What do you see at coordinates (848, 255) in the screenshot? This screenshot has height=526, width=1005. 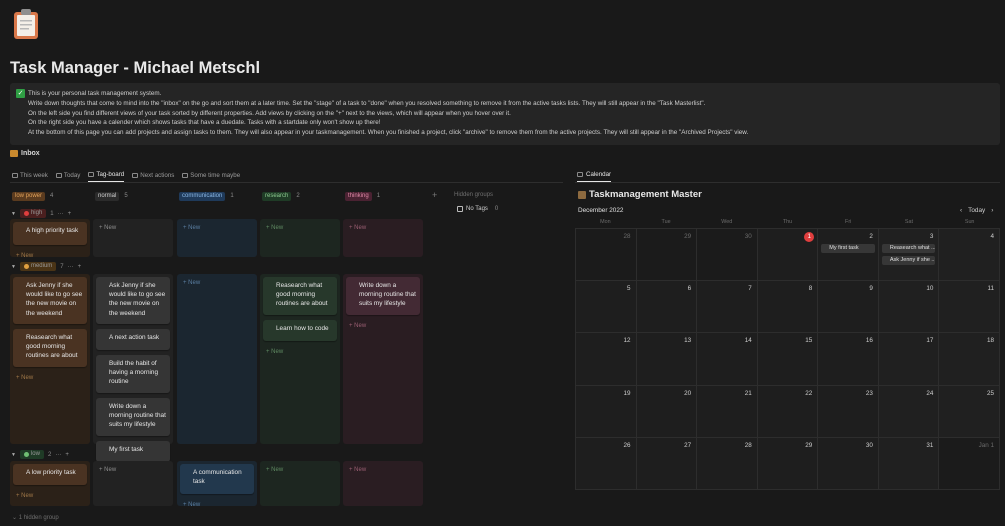 I see `calendar-day: 2 My first task` at bounding box center [848, 255].